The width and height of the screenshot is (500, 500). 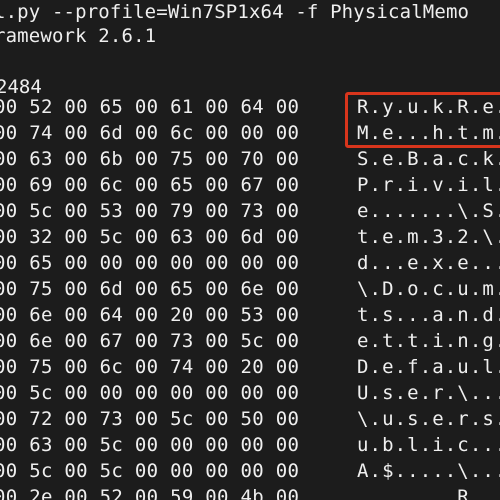 What do you see at coordinates (150, 493) in the screenshot?
I see `hex-bytes: 00 2e 00 52 00 59 00 4b 00` at bounding box center [150, 493].